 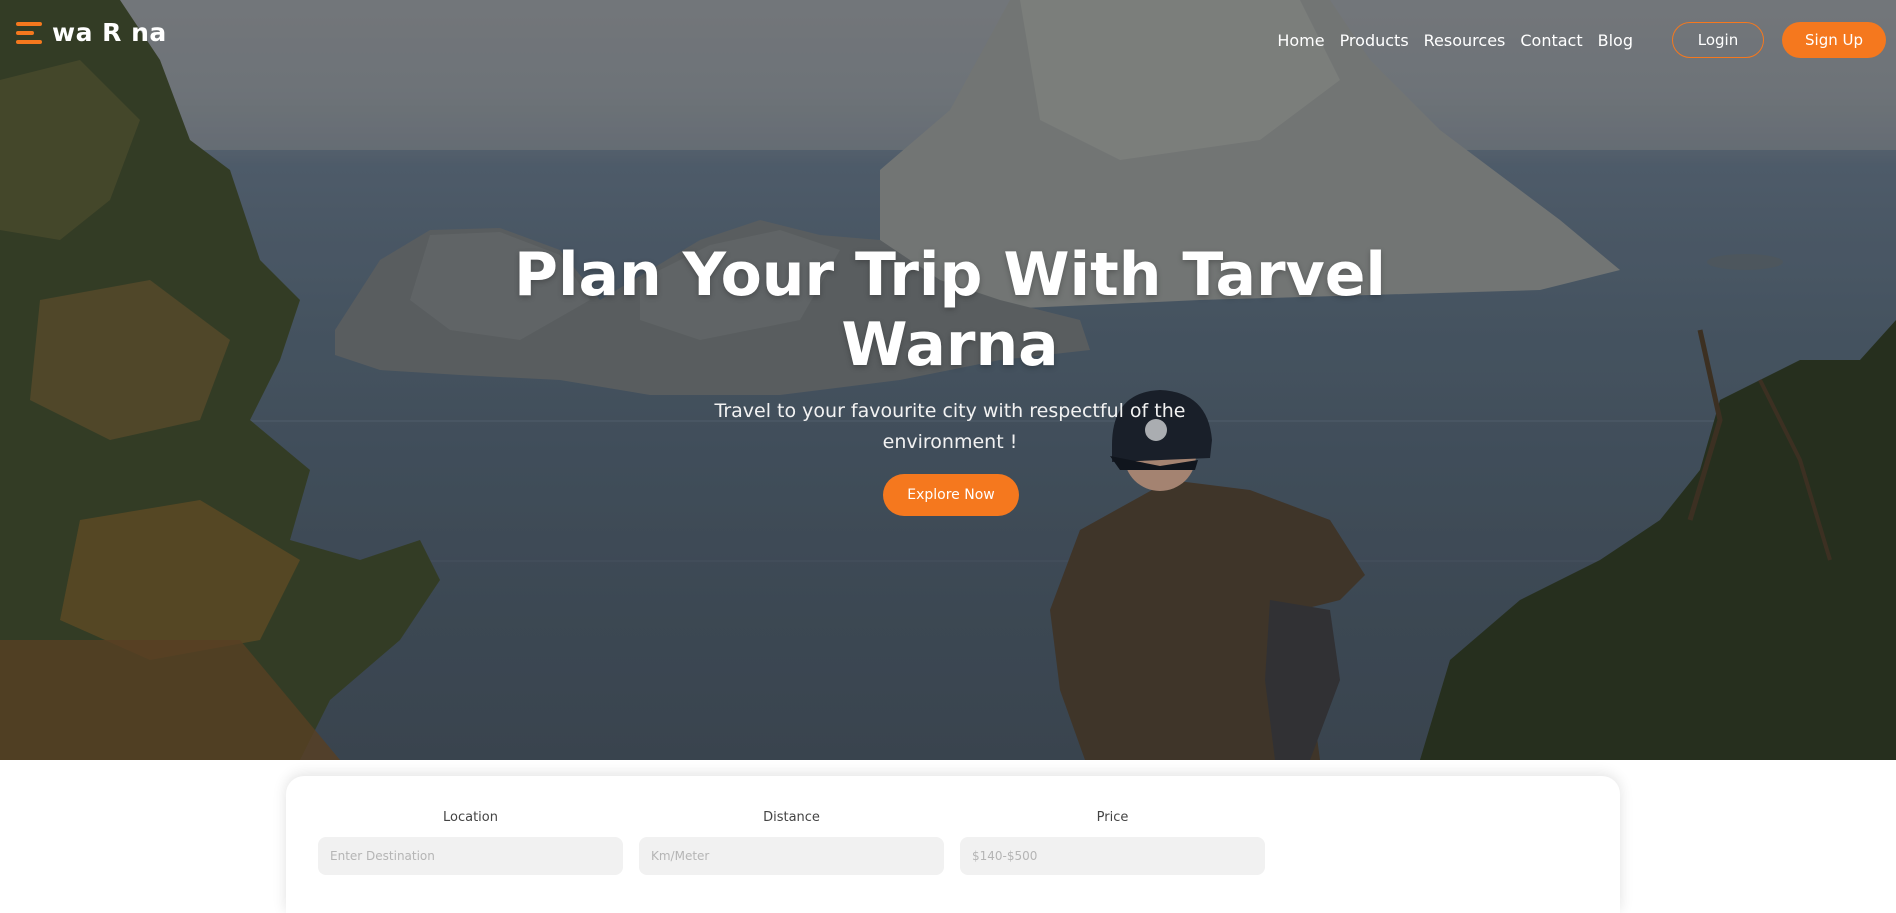 I want to click on location-field: Location, so click(x=470, y=842).